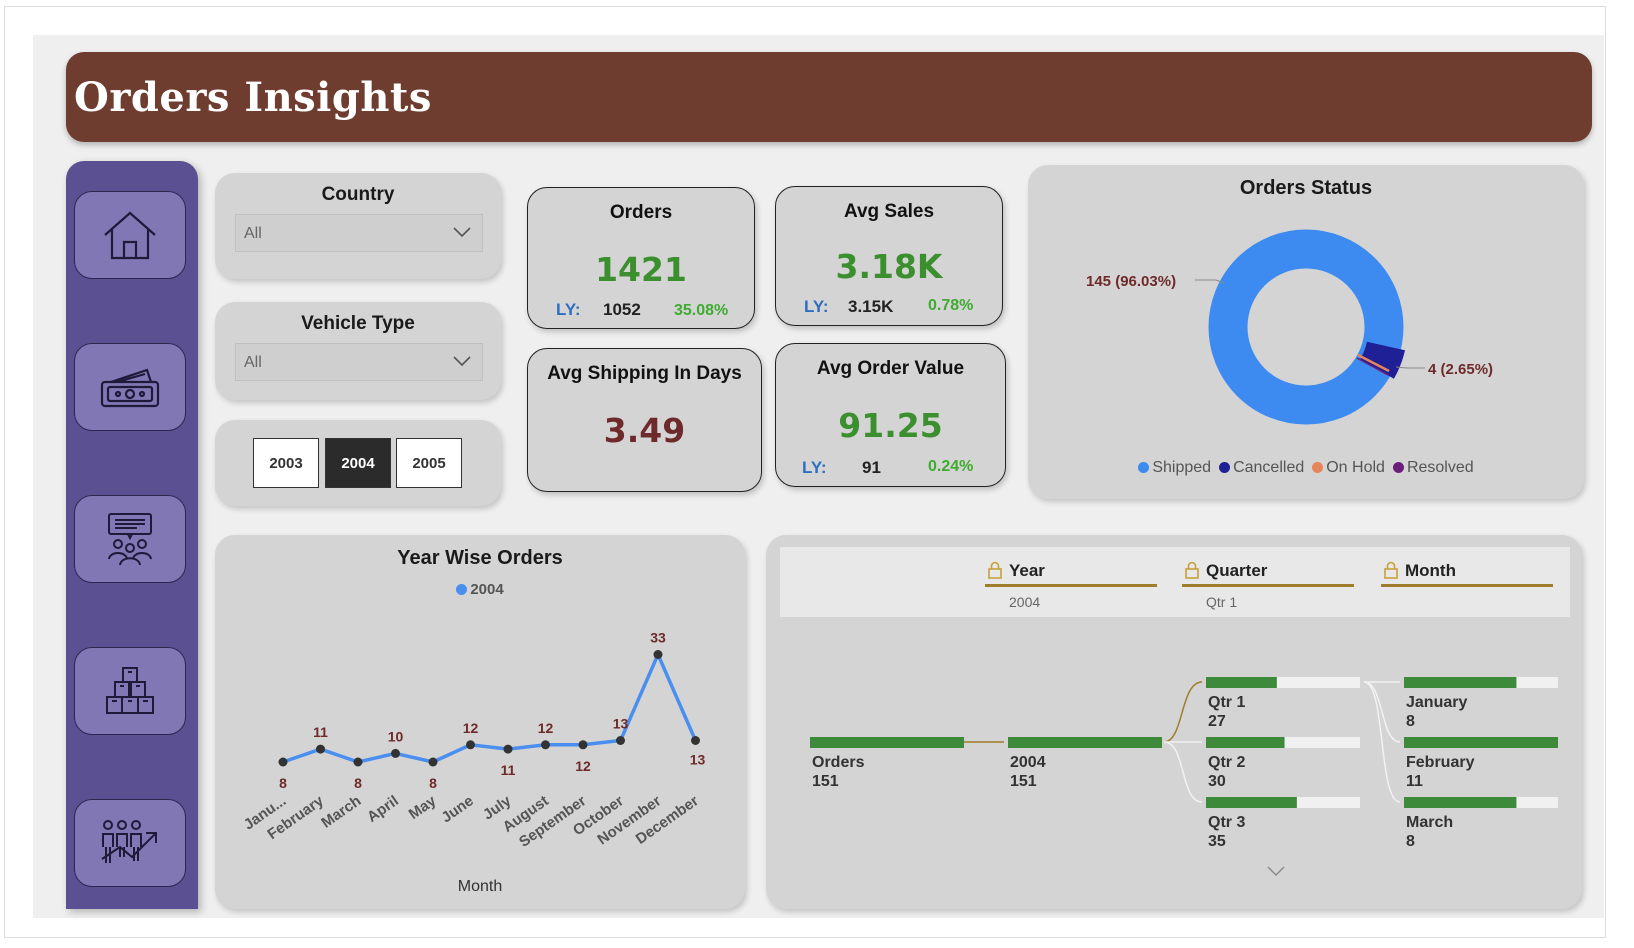  What do you see at coordinates (1227, 772) in the screenshot?
I see `node-label-qtr2: Qtr 2 30` at bounding box center [1227, 772].